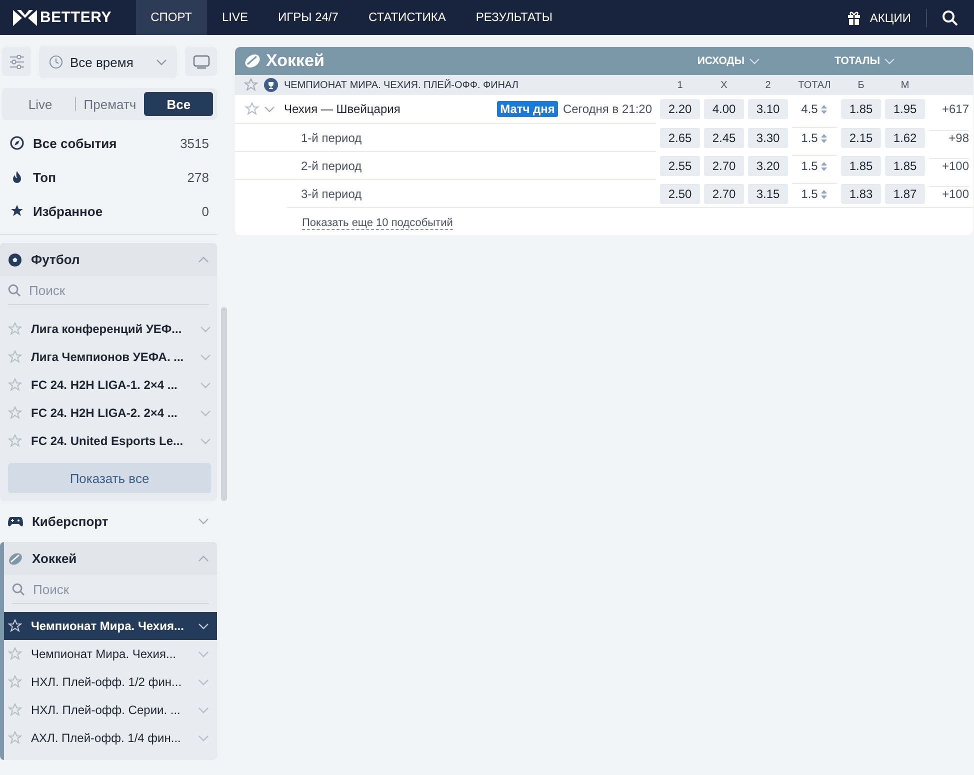  Describe the element at coordinates (768, 138) in the screenshot. I see `odds-button: 3.30` at that location.